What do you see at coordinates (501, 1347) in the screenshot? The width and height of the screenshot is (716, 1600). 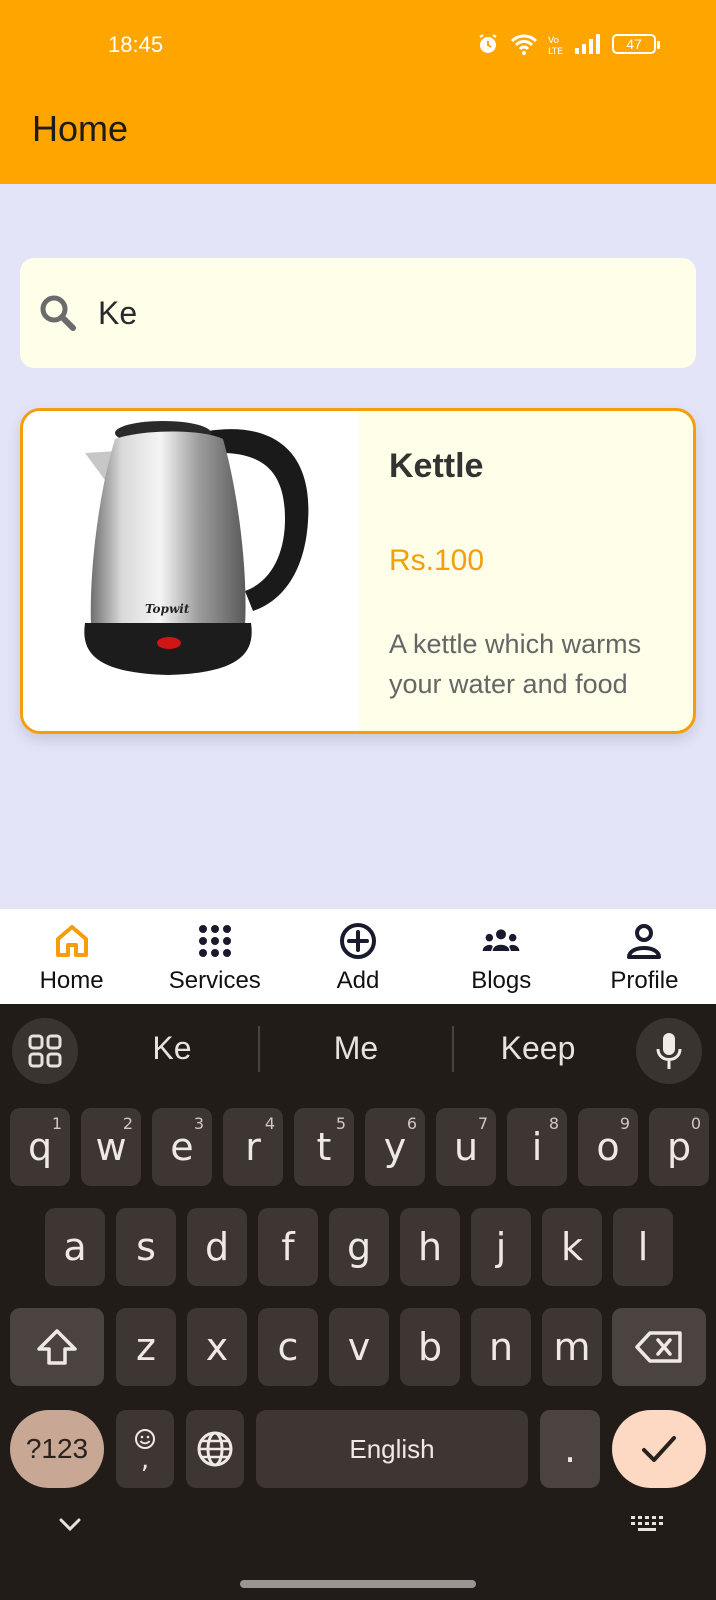 I see `key-n: n` at bounding box center [501, 1347].